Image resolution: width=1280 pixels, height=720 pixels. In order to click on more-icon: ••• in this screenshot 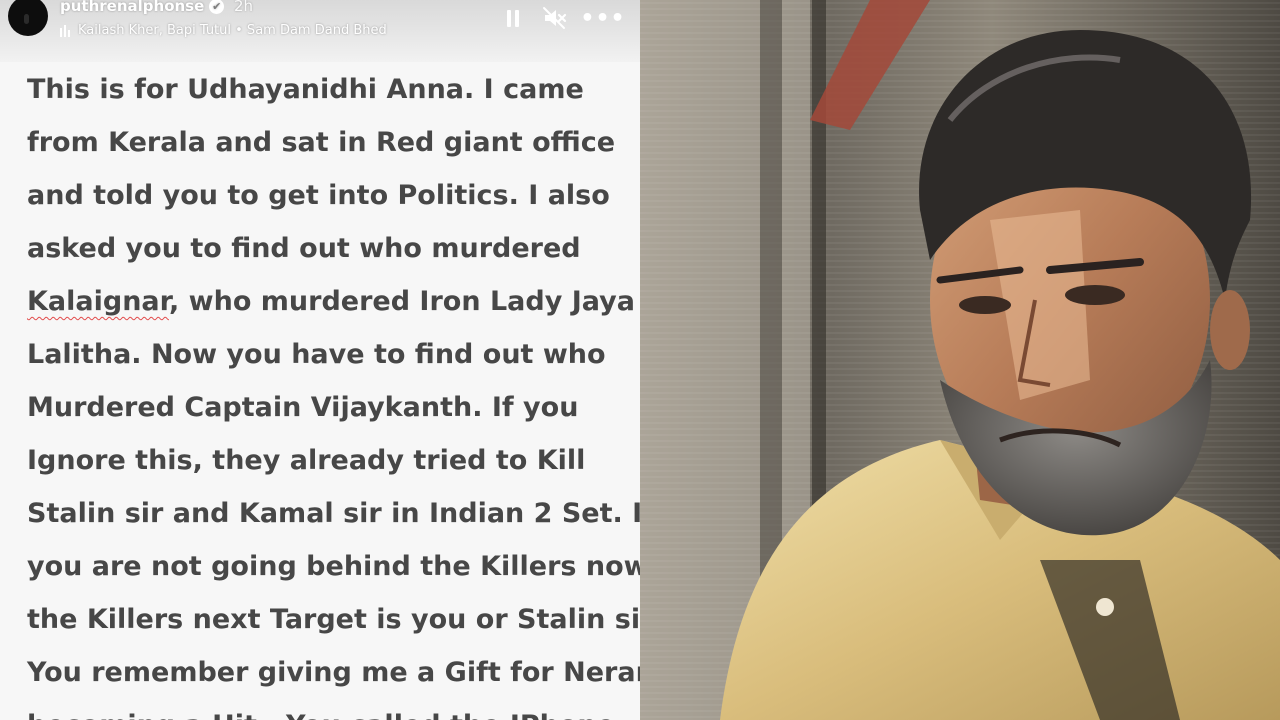, I will do `click(602, 18)`.